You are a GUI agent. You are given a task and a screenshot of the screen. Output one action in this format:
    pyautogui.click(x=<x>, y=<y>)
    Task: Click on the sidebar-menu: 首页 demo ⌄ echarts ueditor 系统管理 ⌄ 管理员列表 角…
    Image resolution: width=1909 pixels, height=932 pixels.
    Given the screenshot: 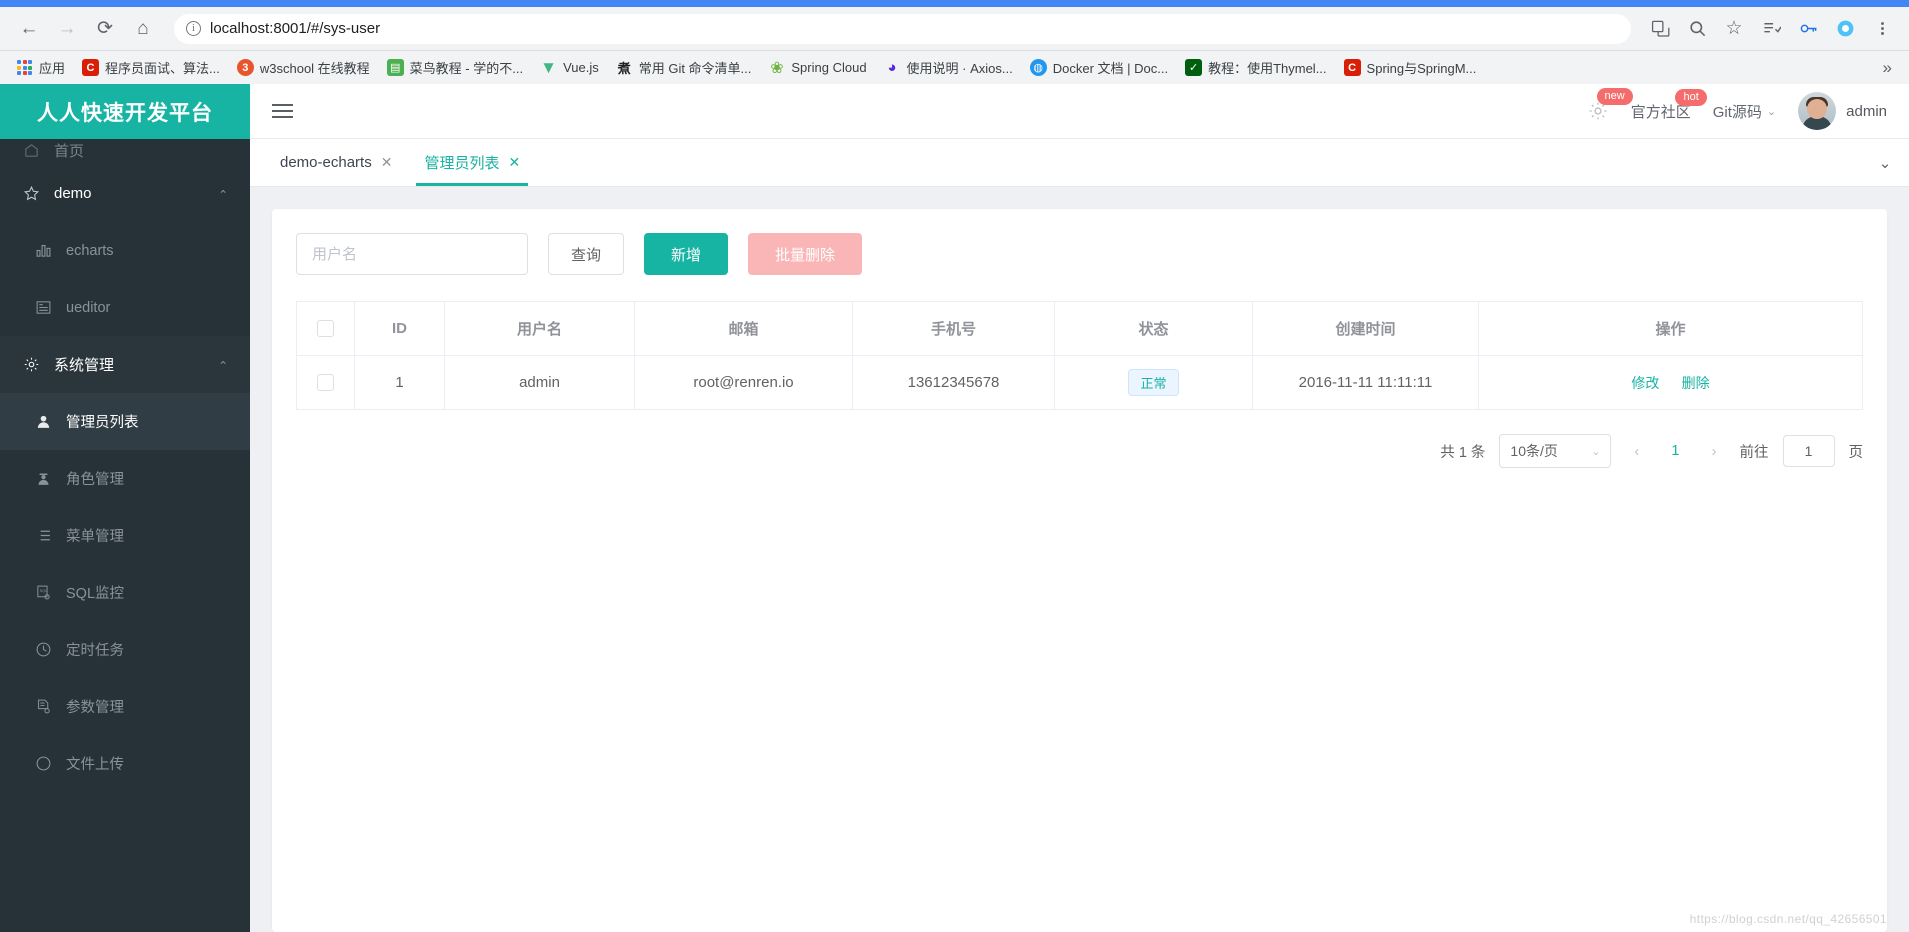 What is the action you would take?
    pyautogui.click(x=125, y=535)
    